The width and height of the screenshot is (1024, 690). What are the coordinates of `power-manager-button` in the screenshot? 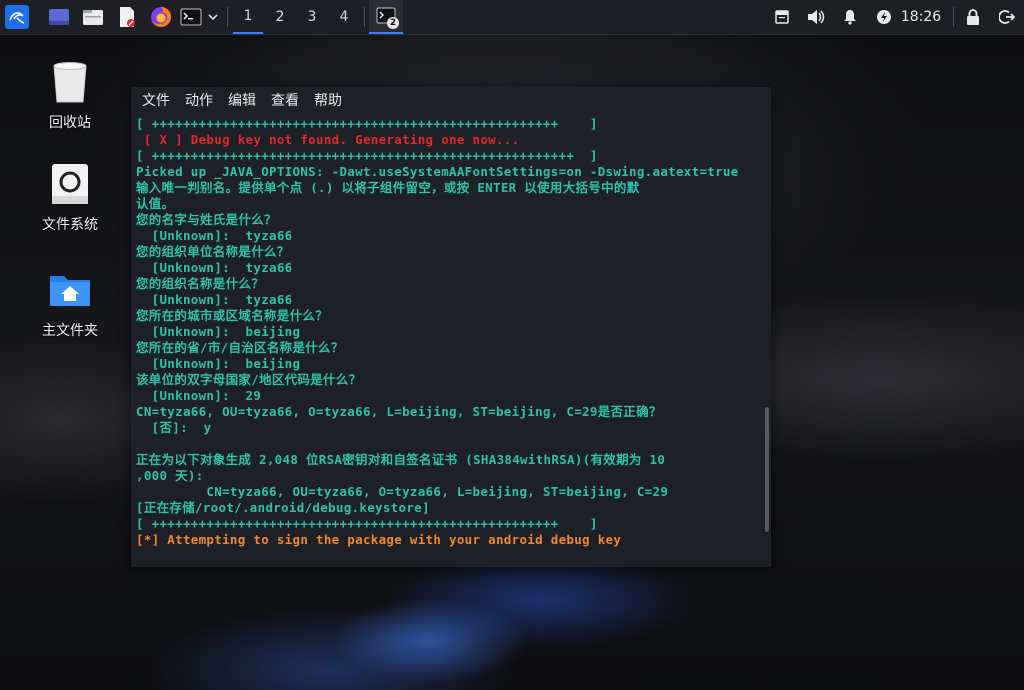 It's located at (884, 17).